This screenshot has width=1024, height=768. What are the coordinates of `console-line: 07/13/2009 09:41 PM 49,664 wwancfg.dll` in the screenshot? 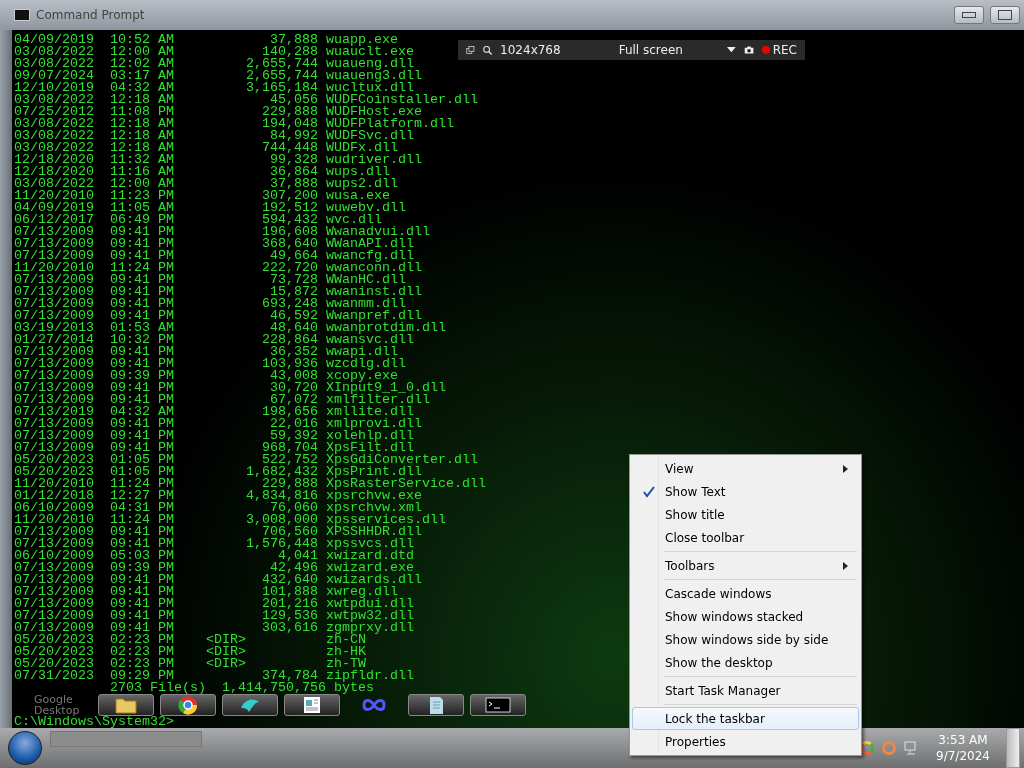 It's located at (214, 256).